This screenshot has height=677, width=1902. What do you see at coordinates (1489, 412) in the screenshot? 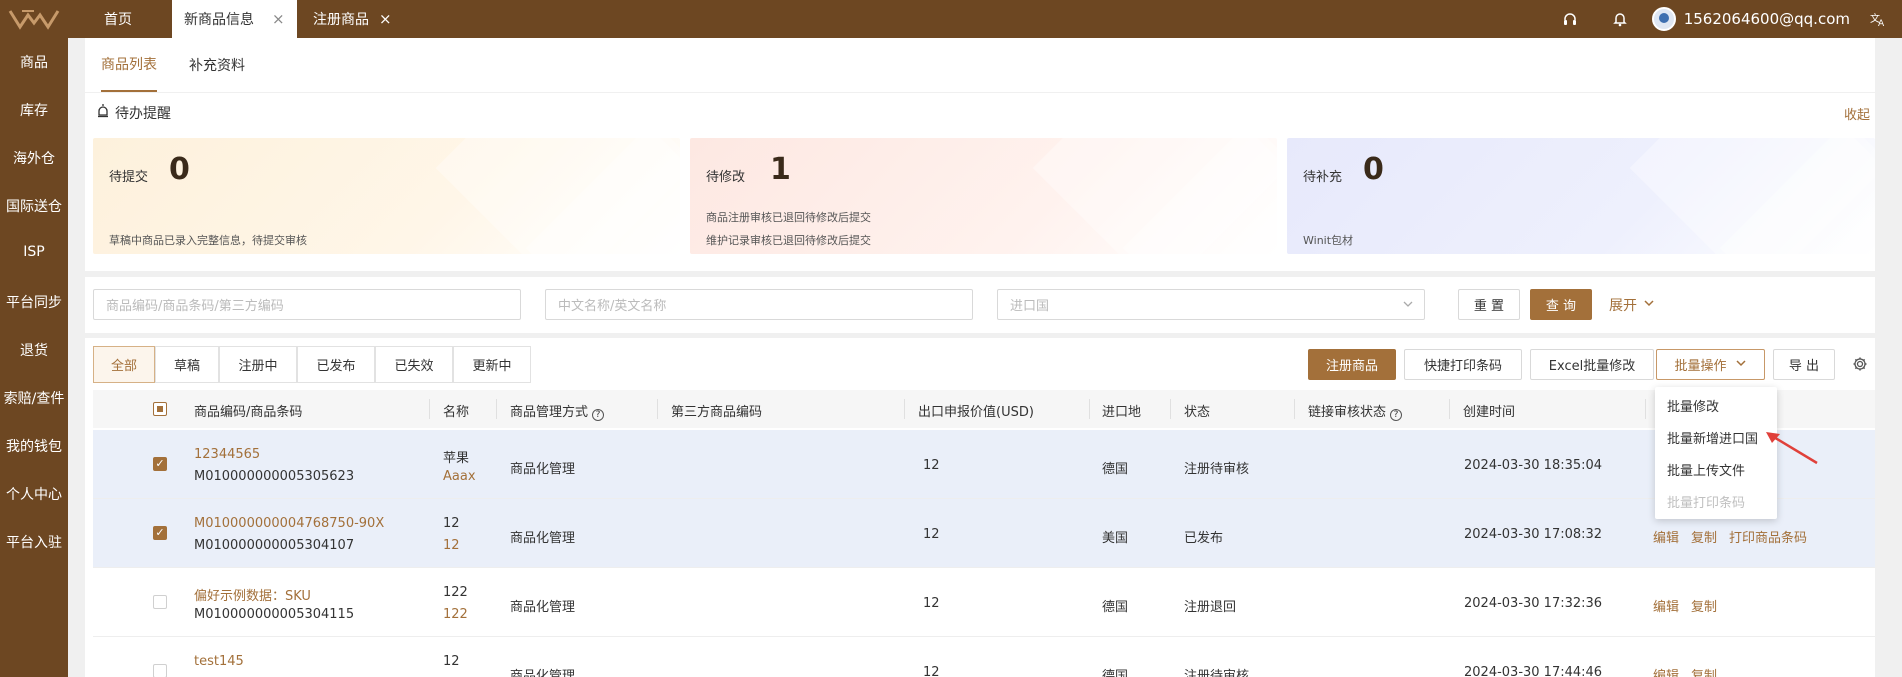
I see `col-header-created-time: 创建时间` at bounding box center [1489, 412].